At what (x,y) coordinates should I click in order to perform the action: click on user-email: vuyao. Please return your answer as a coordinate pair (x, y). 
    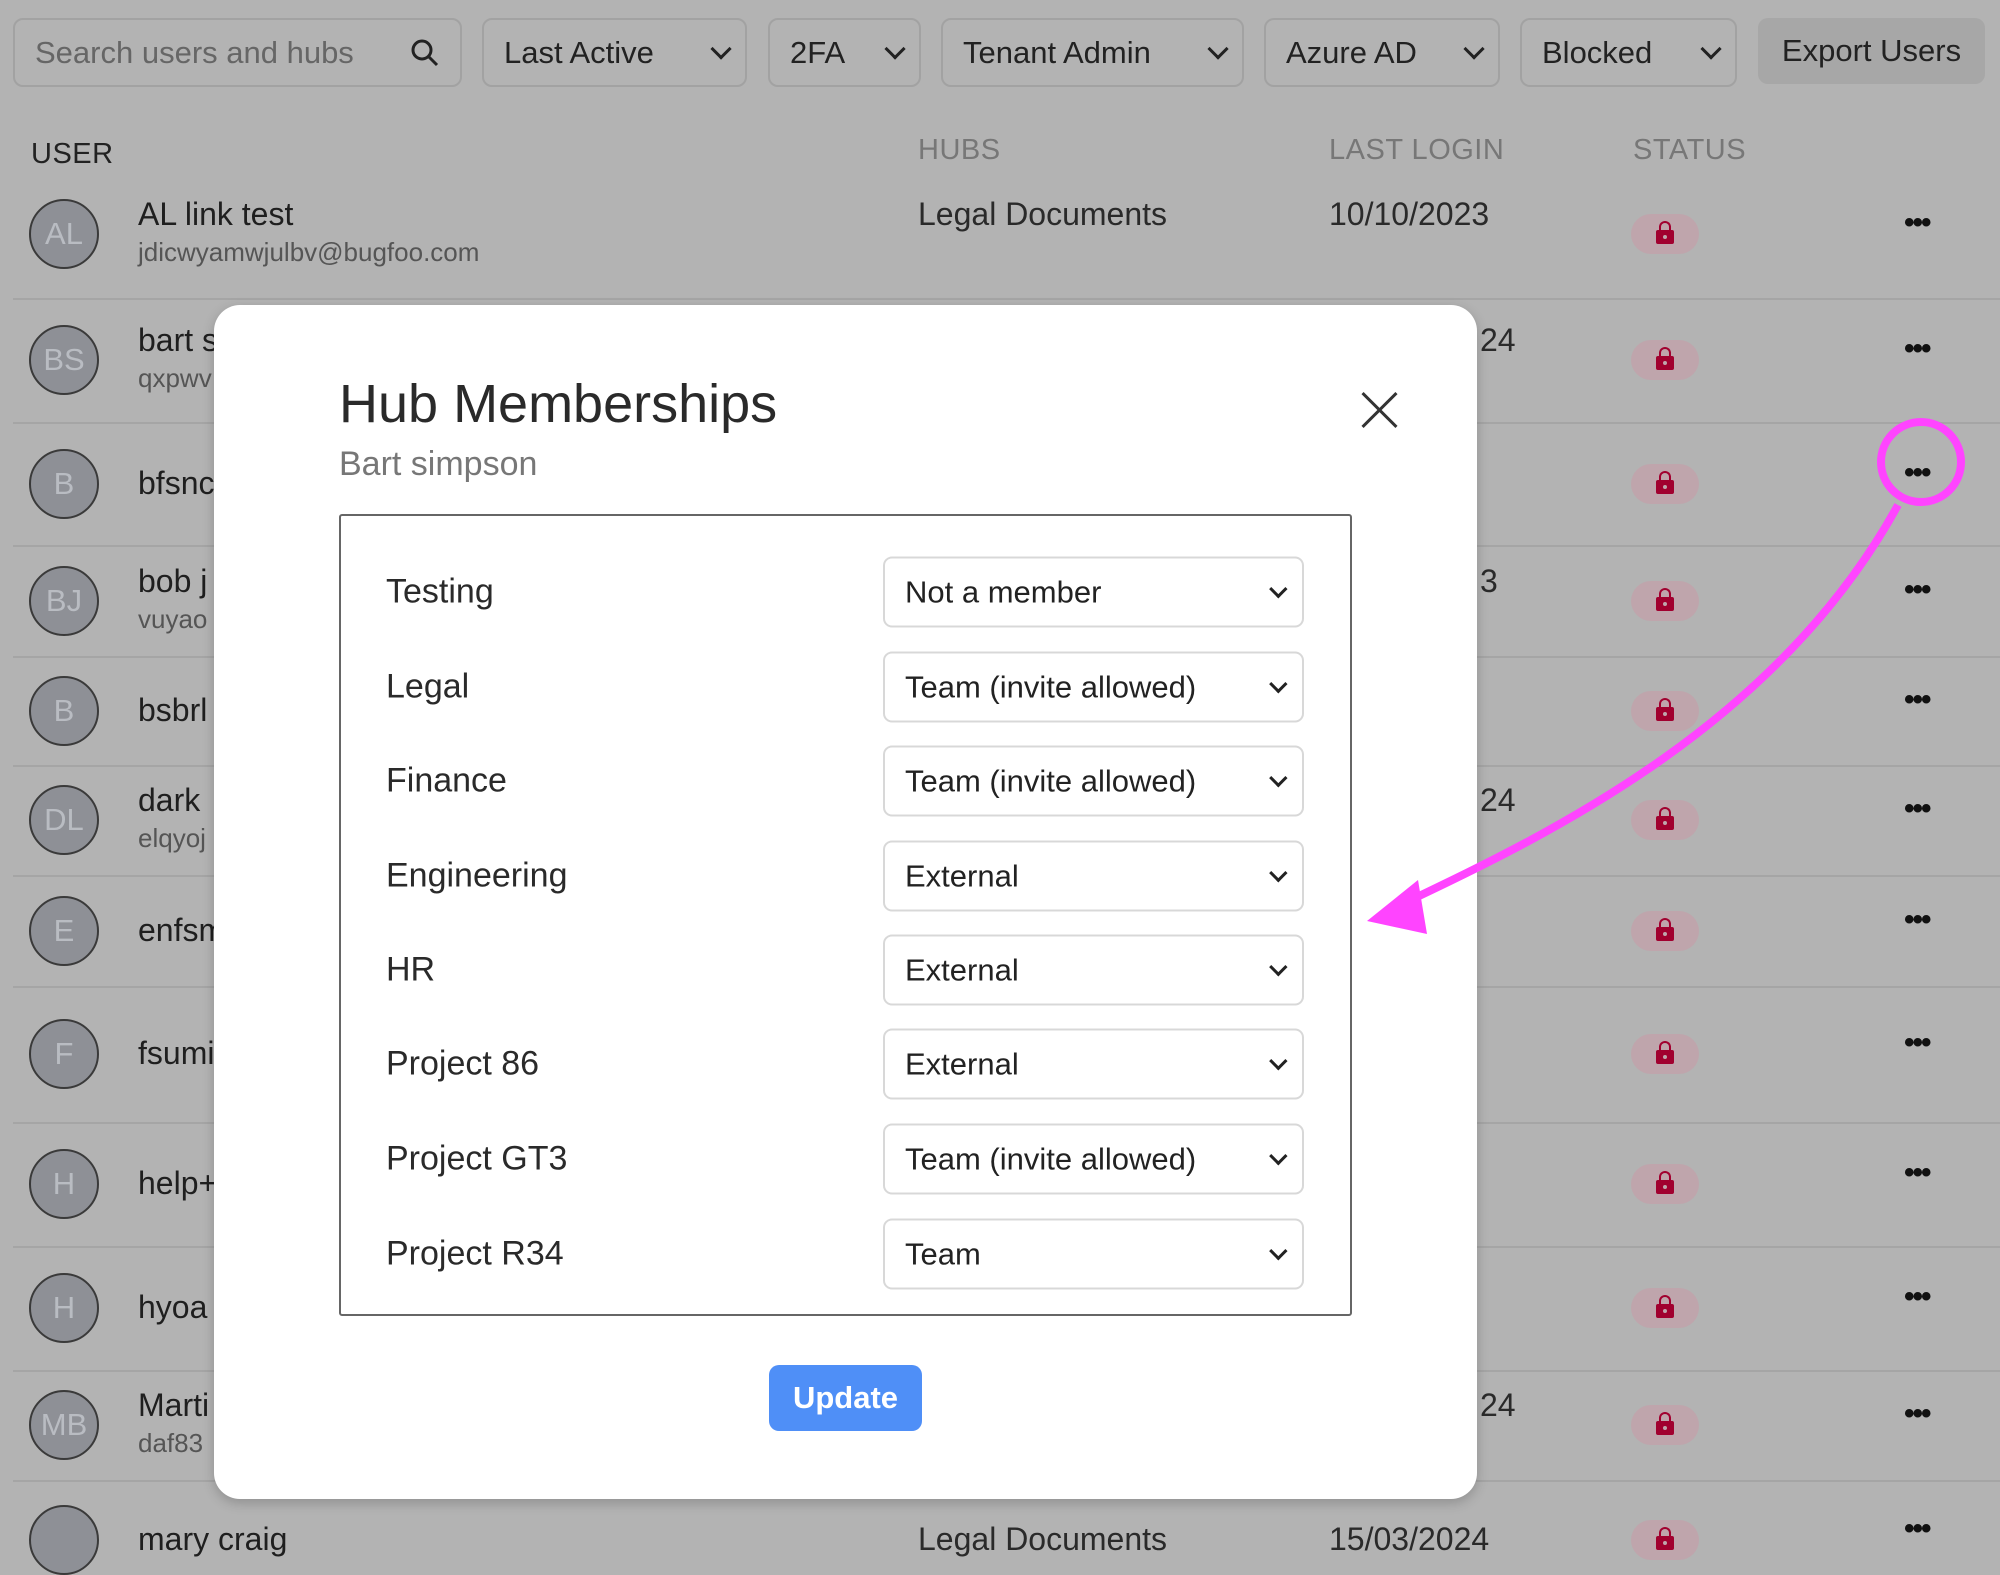
    Looking at the image, I should click on (173, 618).